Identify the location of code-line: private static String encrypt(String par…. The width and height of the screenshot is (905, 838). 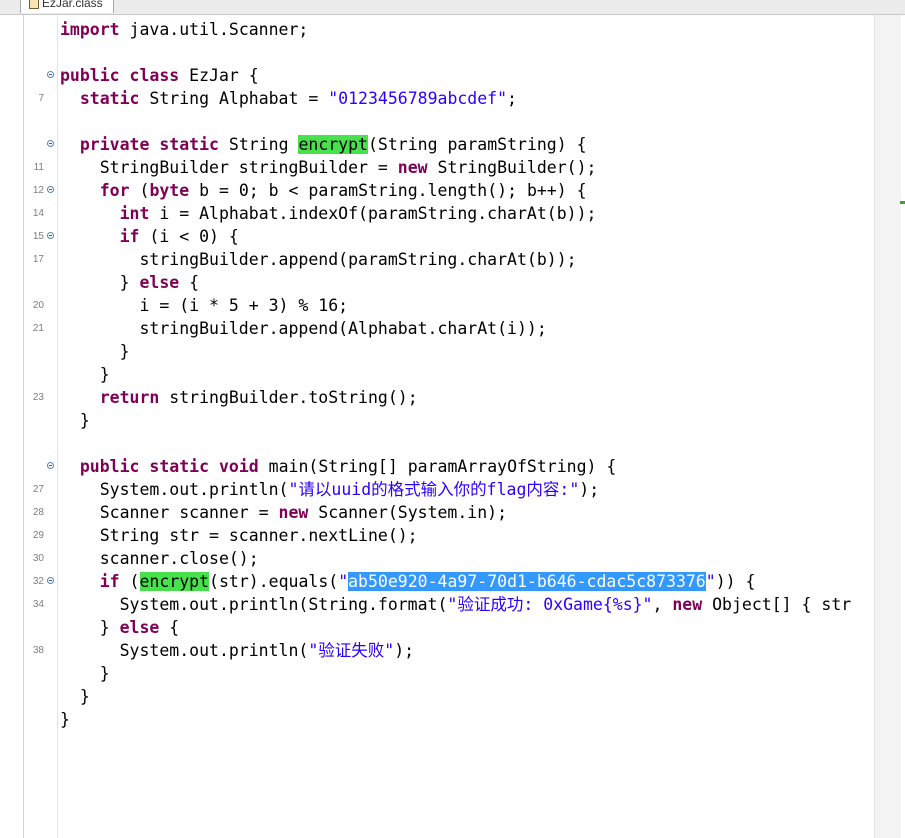
(454, 144).